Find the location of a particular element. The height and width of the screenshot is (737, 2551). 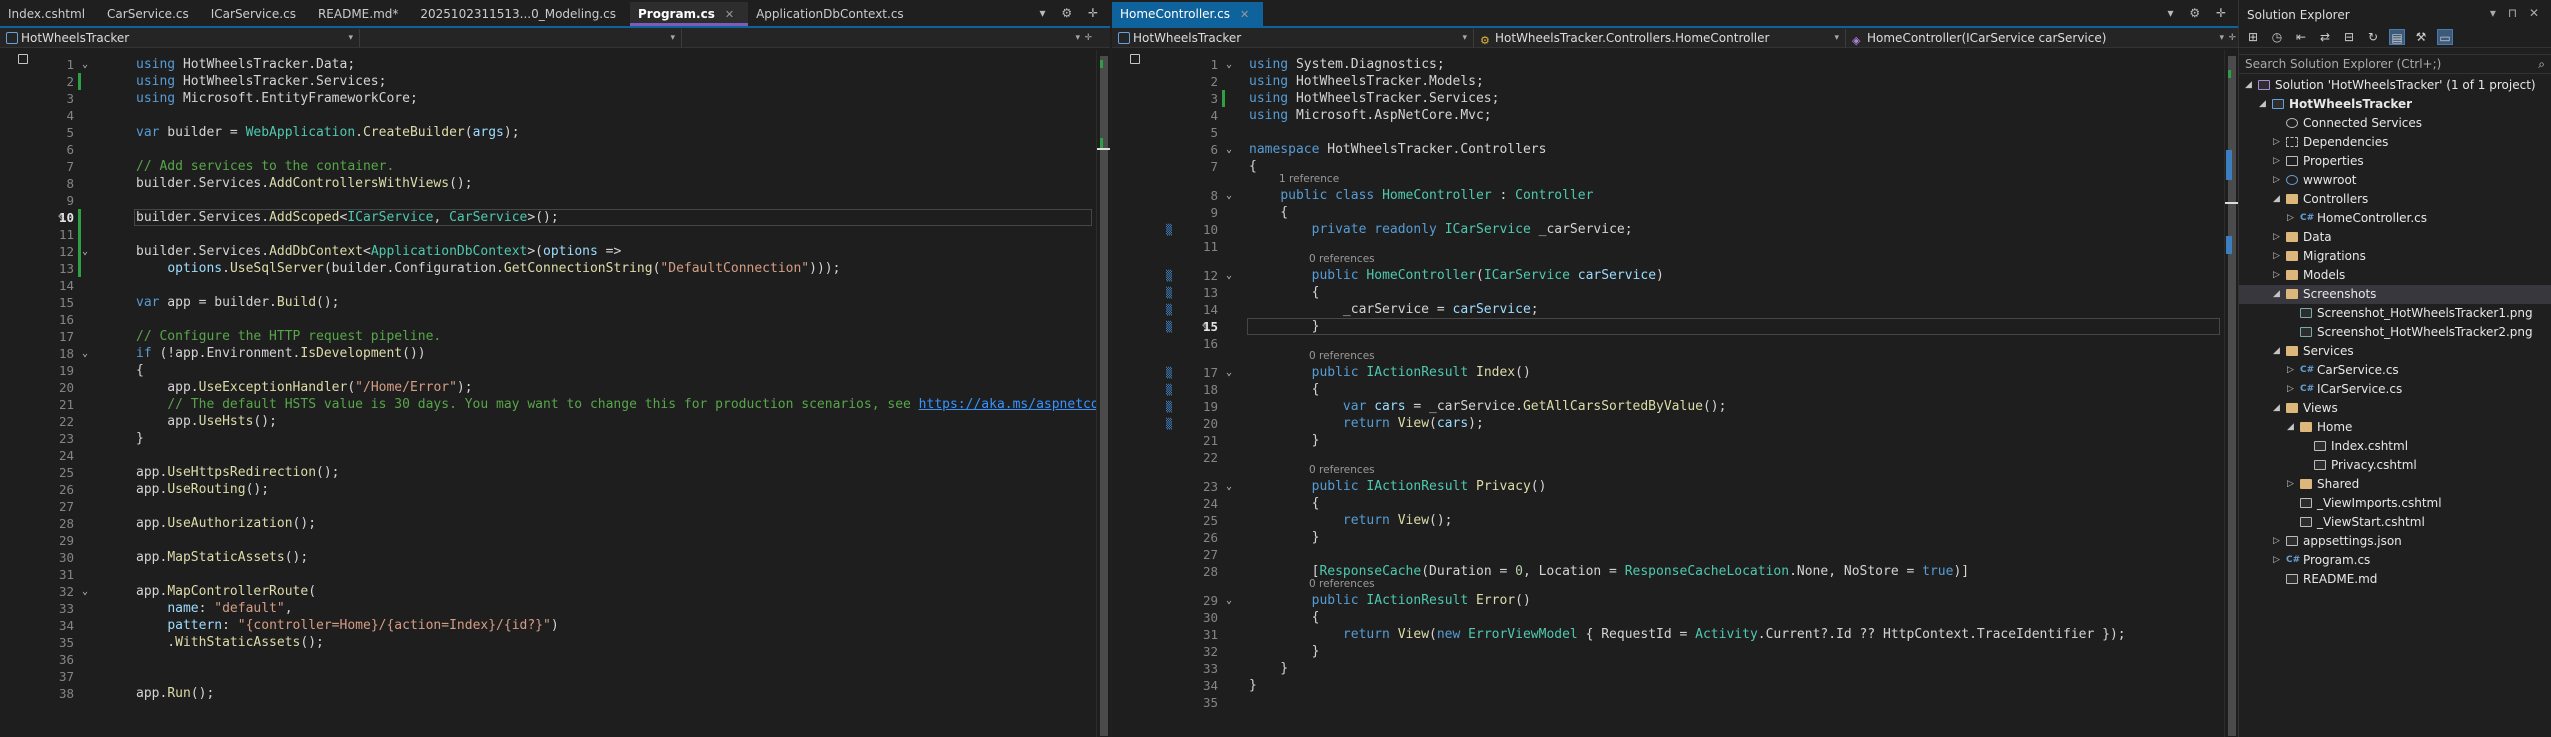

solution-tree-item: README.md is located at coordinates (2395, 579).